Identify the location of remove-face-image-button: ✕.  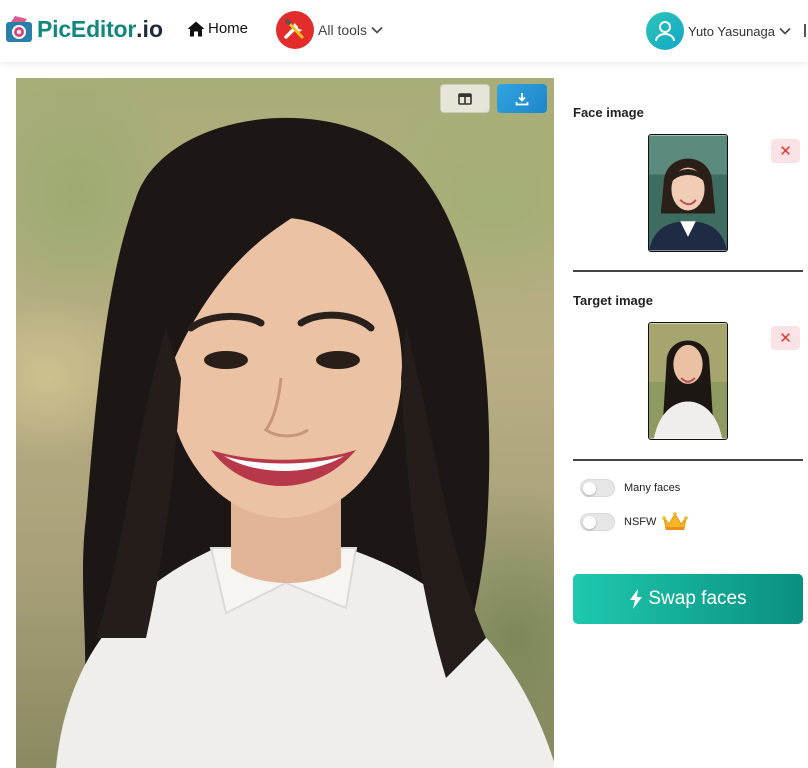
(785, 151).